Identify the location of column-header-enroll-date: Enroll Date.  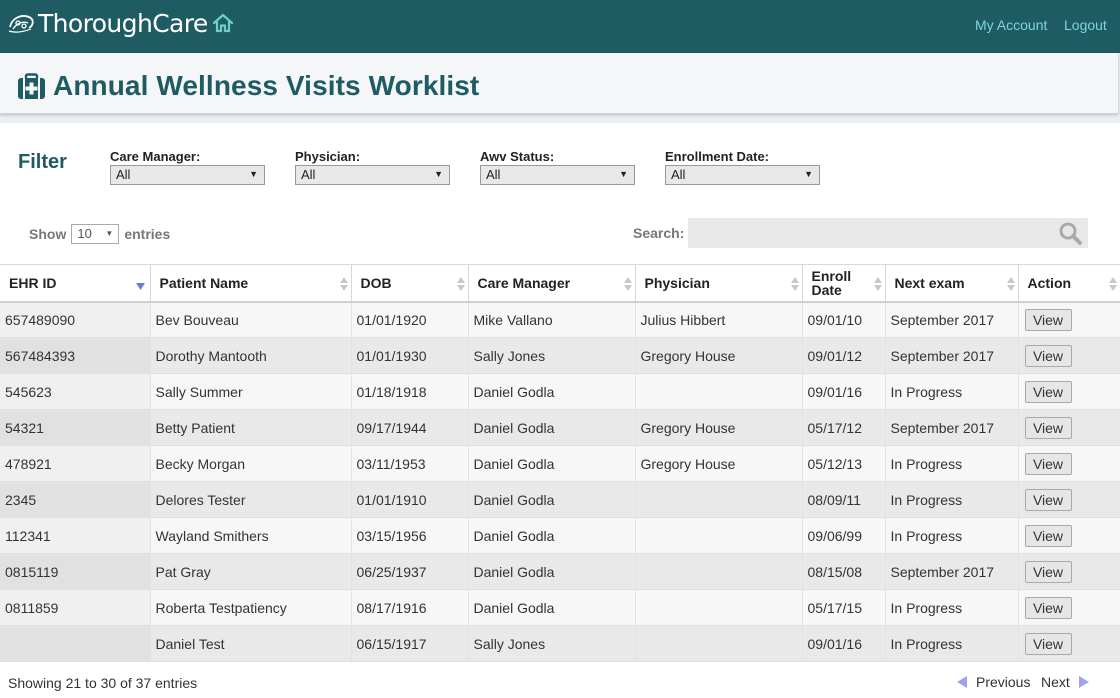
(844, 283).